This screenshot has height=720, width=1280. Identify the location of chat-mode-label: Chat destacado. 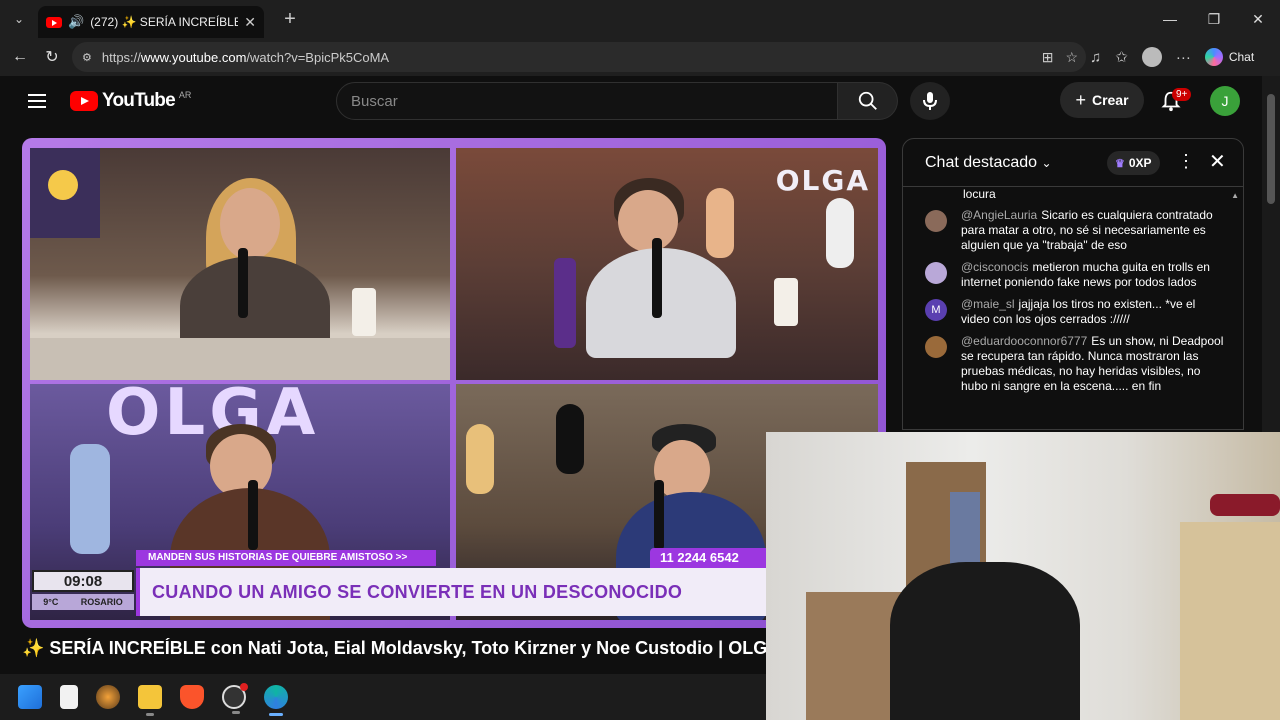
(981, 162).